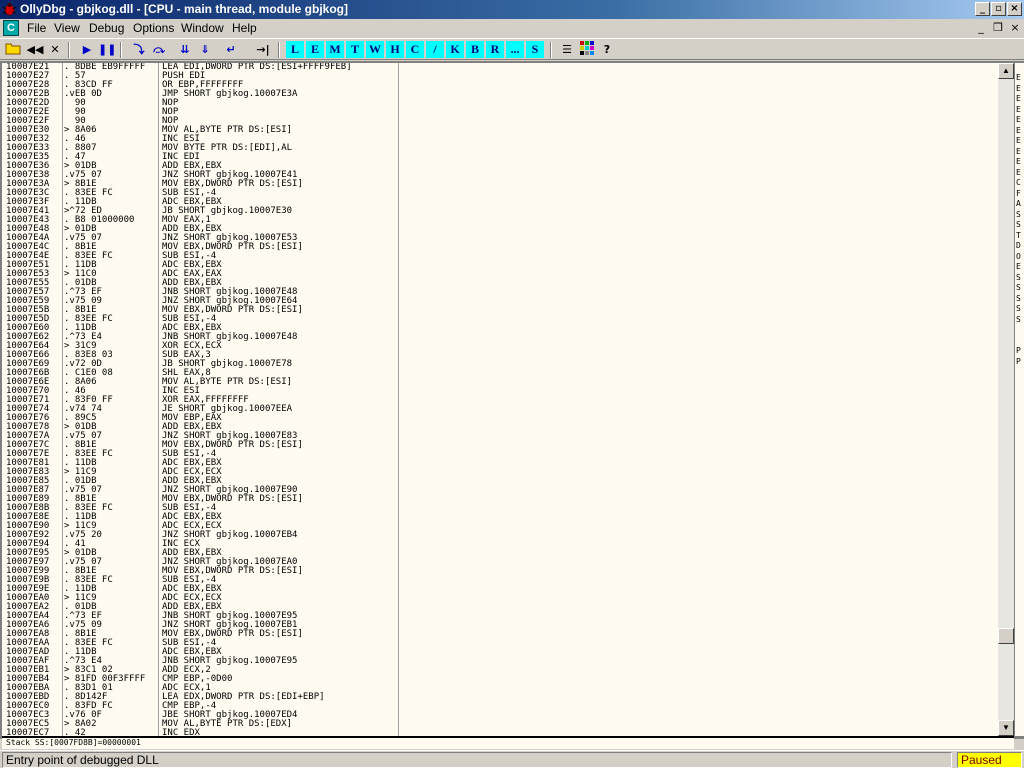  What do you see at coordinates (1018, 203) in the screenshot?
I see `comment-line: A` at bounding box center [1018, 203].